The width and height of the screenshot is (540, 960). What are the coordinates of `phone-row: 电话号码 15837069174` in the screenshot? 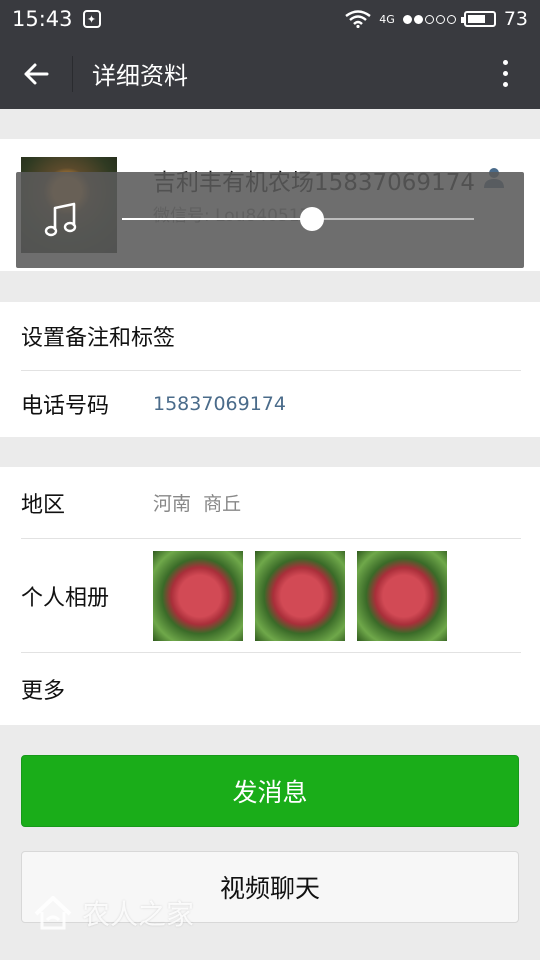 It's located at (280, 404).